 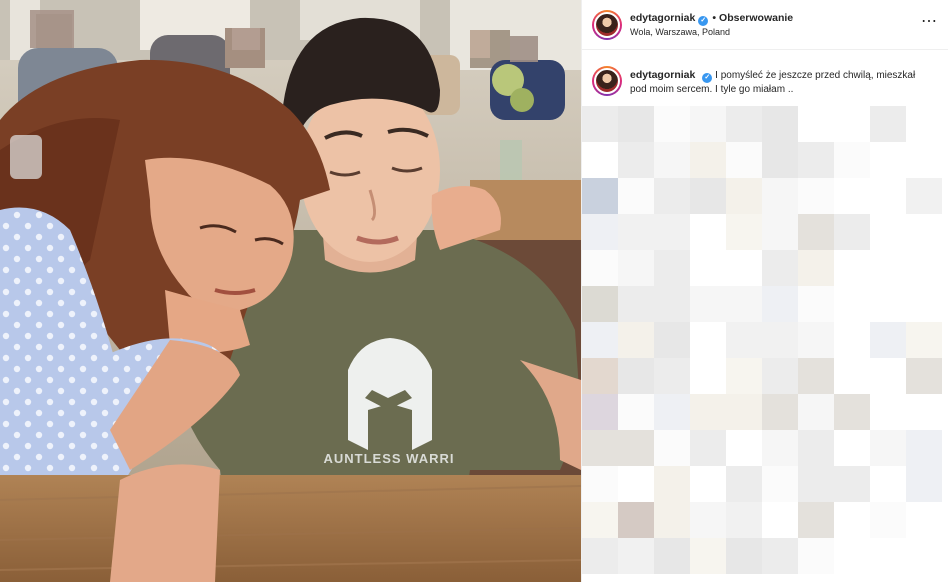 I want to click on caption-username: edytagorniak, so click(x=662, y=75).